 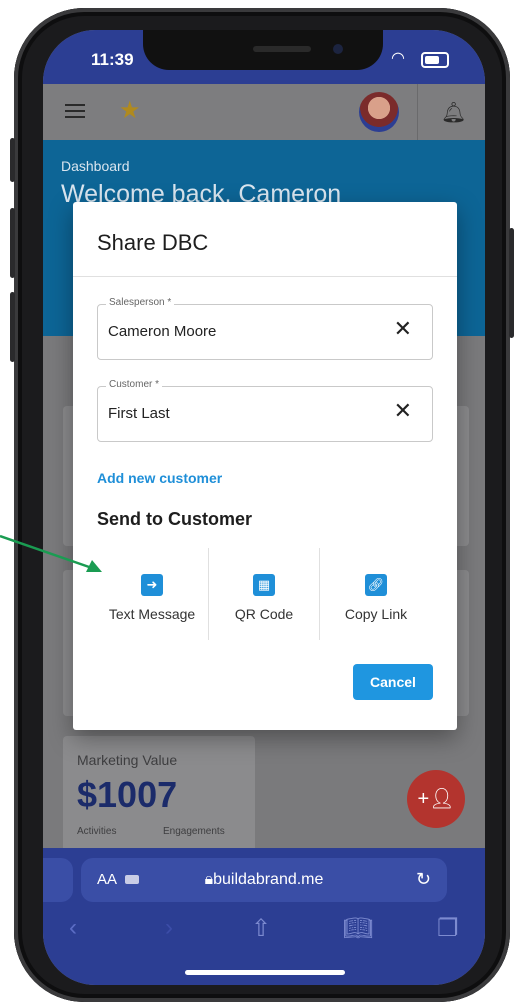 I want to click on cancel-button: Cancel, so click(x=393, y=682).